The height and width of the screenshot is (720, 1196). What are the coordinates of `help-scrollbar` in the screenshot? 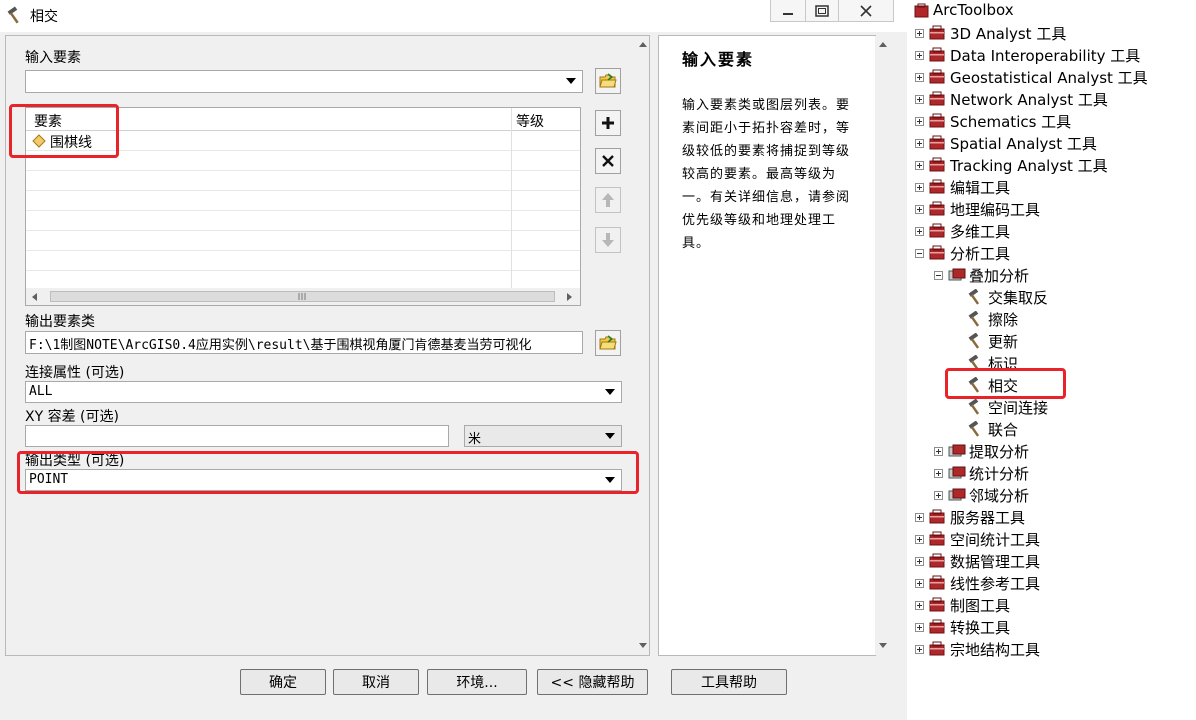 It's located at (883, 345).